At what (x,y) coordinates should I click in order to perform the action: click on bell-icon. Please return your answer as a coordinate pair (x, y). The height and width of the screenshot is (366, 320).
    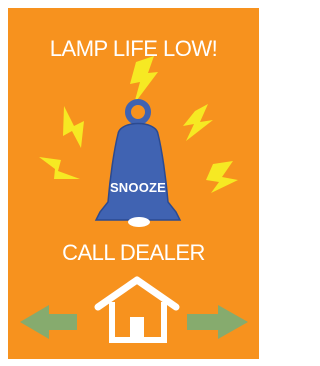
    Looking at the image, I should click on (138, 163).